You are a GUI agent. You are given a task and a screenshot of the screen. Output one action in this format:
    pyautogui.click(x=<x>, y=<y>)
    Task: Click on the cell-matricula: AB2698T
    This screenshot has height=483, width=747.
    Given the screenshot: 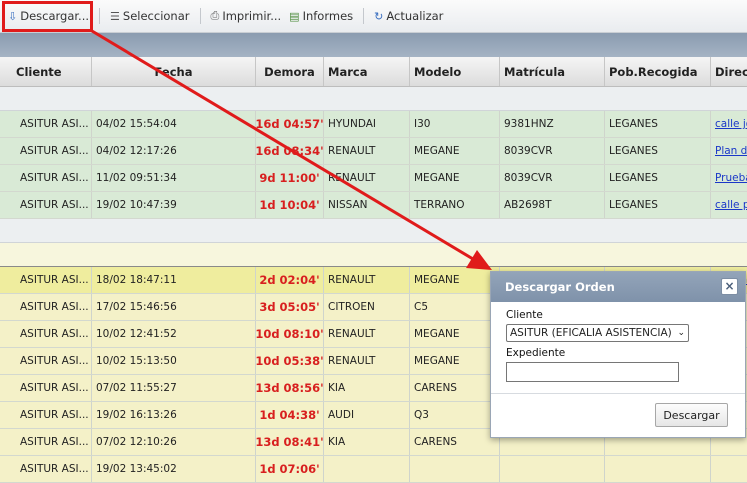 What is the action you would take?
    pyautogui.click(x=552, y=205)
    